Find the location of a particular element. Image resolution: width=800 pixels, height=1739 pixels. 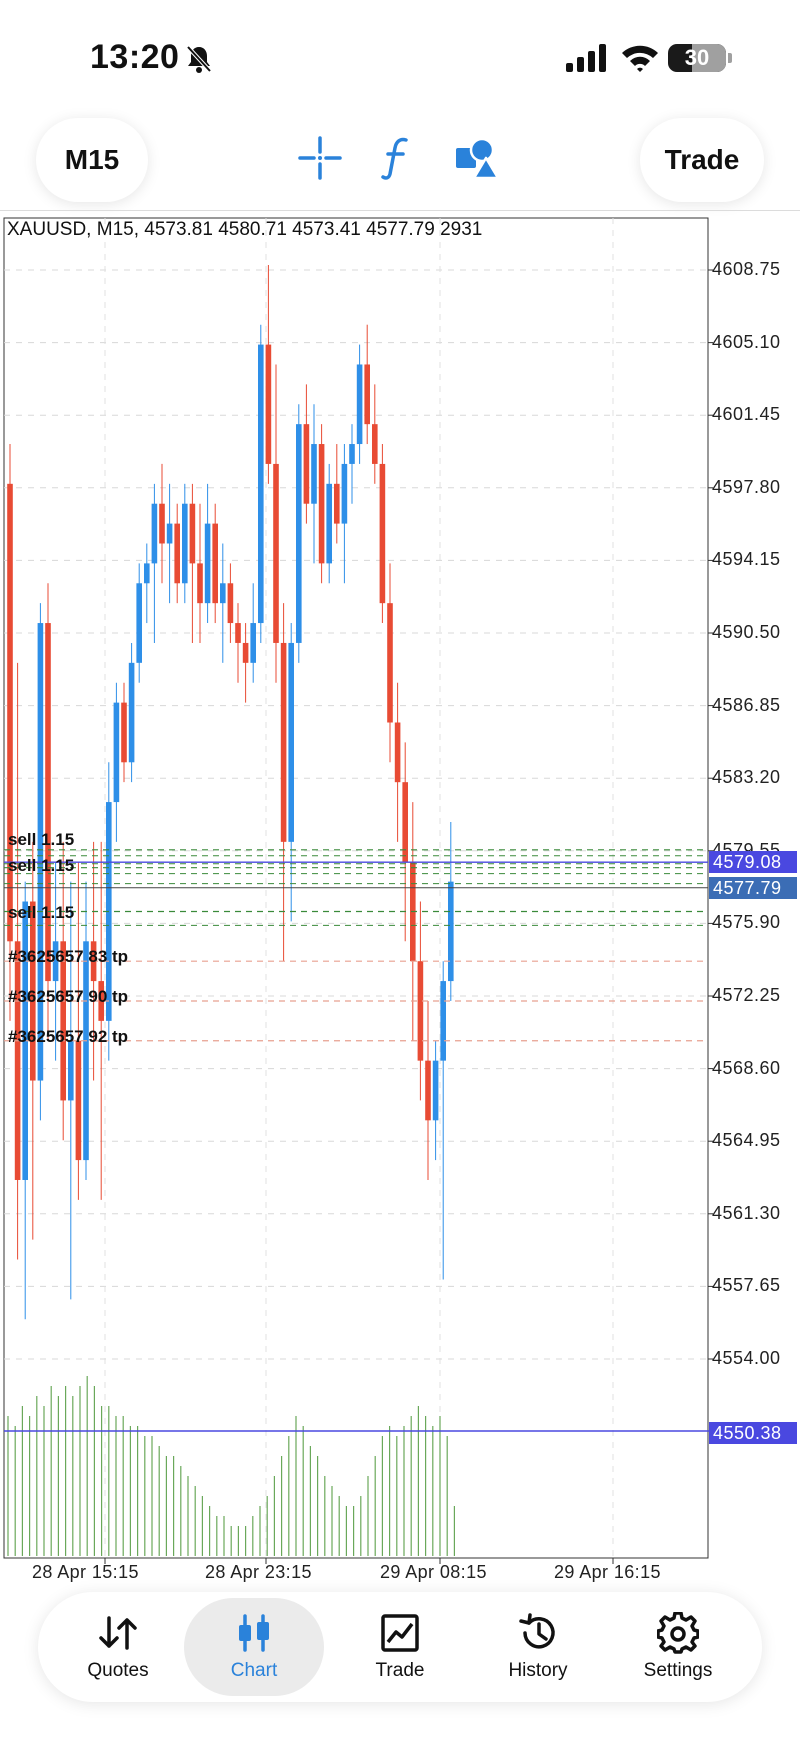

tab-trade: Trade is located at coordinates (400, 1647).